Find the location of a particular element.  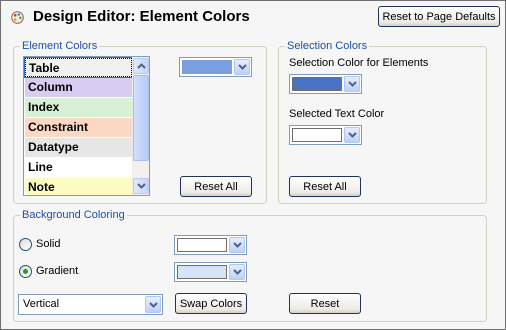

solid-radio is located at coordinates (25, 244).